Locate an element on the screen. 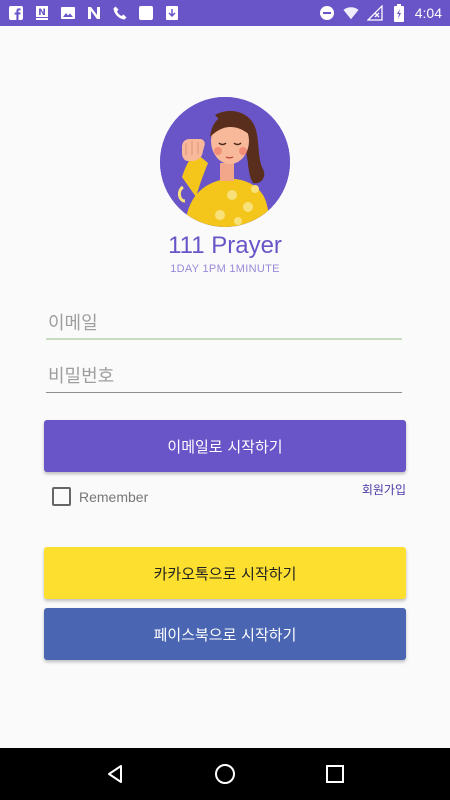 The height and width of the screenshot is (800, 450). do-not-disturb-icon is located at coordinates (327, 13).